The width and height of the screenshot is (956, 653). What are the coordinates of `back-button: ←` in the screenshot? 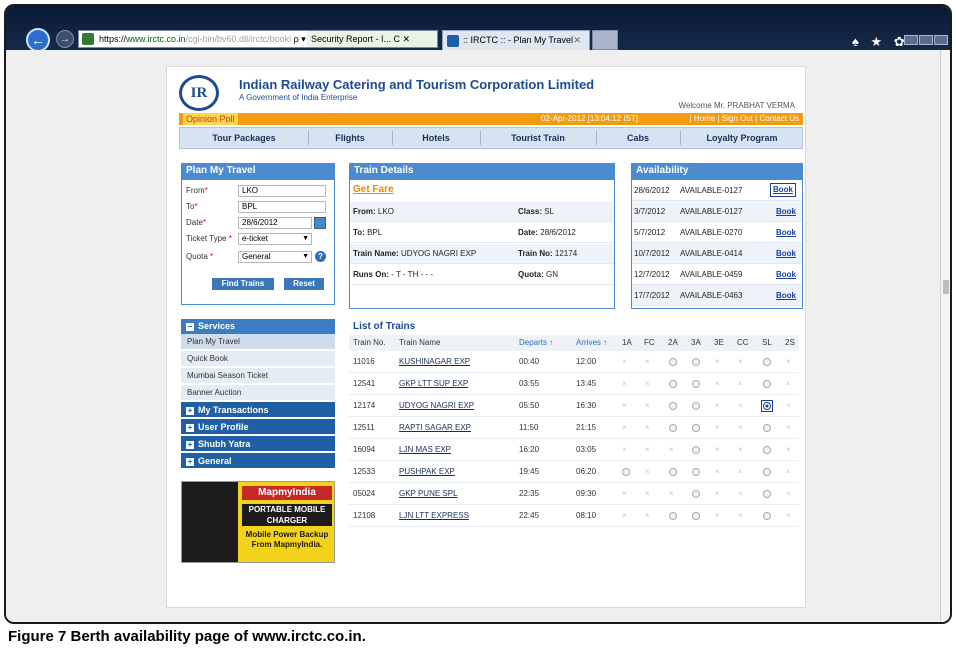 It's located at (38, 40).